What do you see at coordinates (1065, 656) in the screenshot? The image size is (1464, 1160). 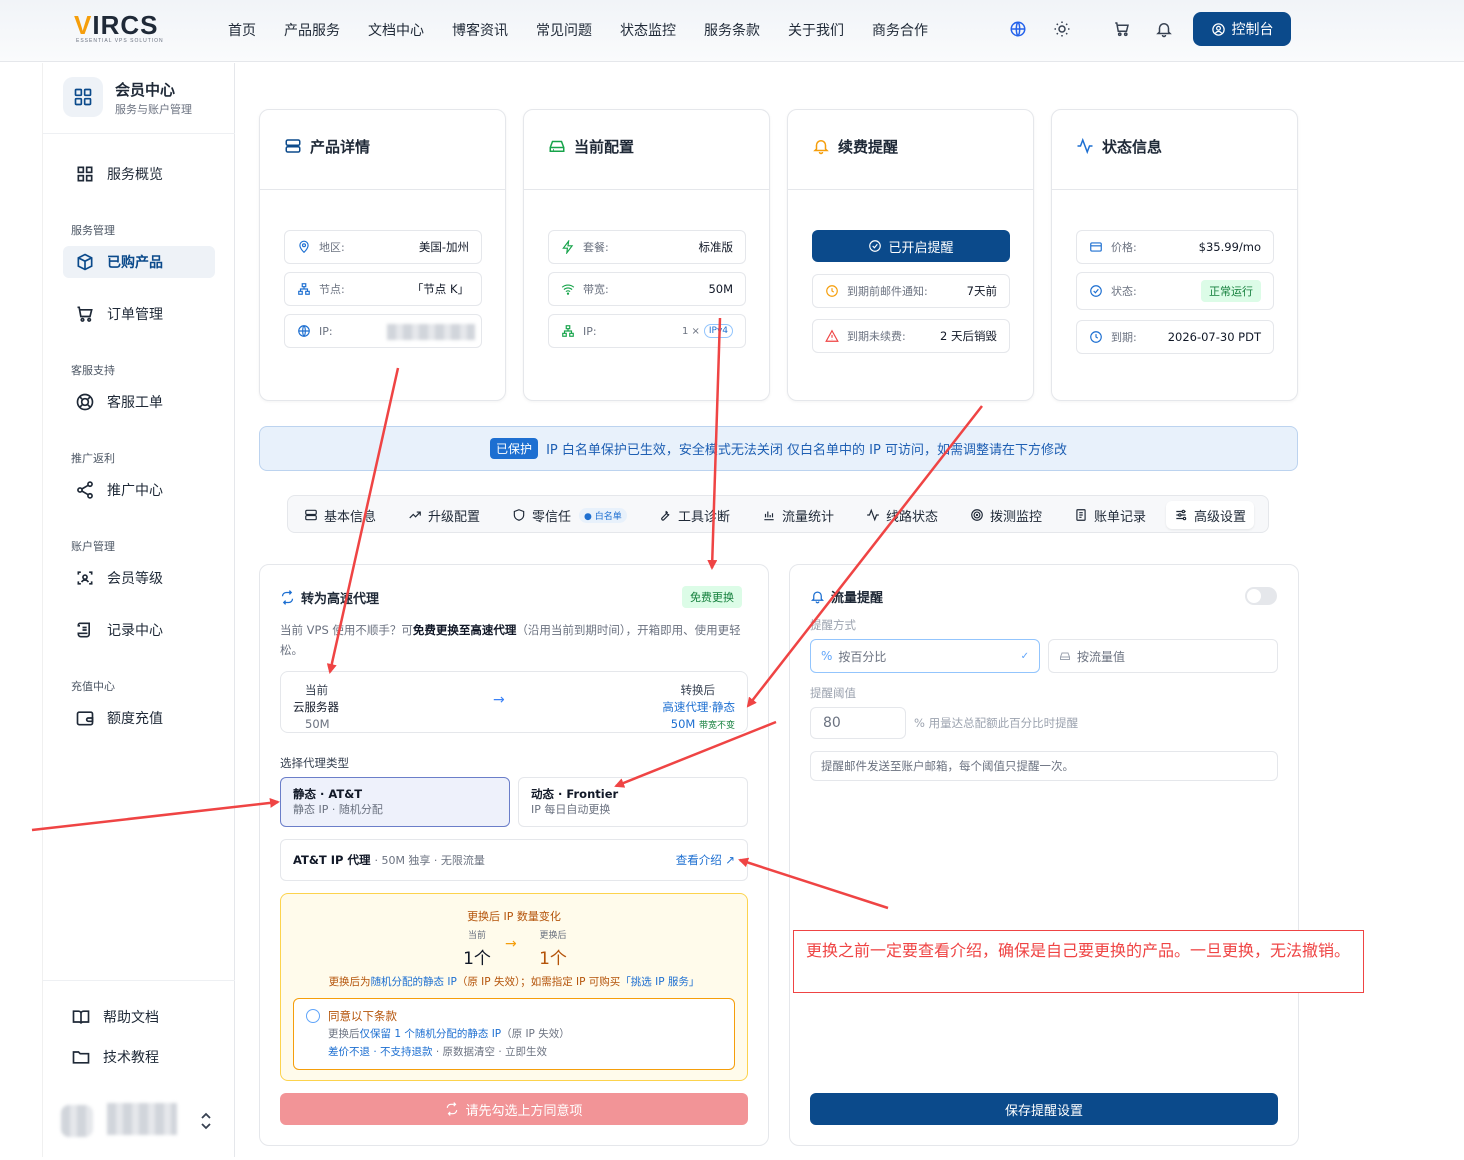 I see `hard-drive-icon` at bounding box center [1065, 656].